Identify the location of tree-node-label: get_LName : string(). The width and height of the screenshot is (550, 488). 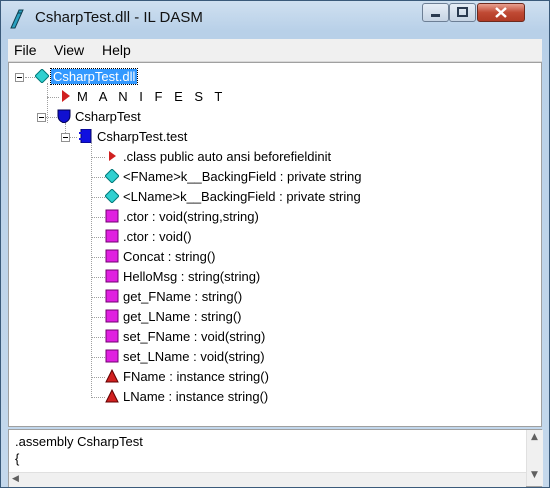
(182, 316).